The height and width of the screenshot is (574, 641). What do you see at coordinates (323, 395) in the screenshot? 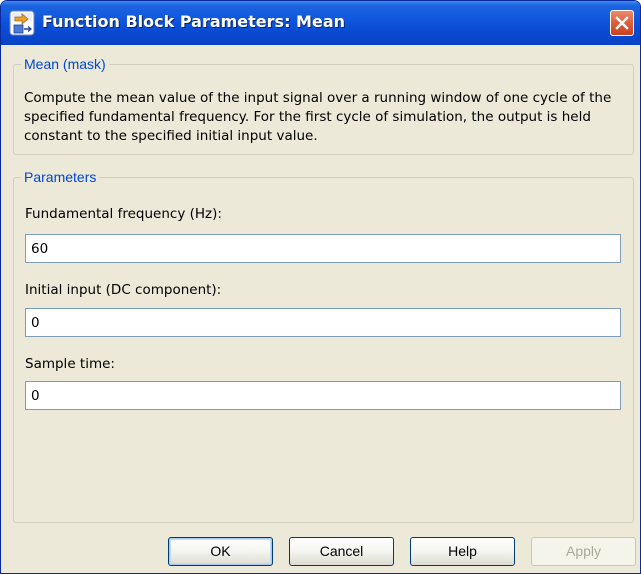
I see `sample-time-input: 0` at bounding box center [323, 395].